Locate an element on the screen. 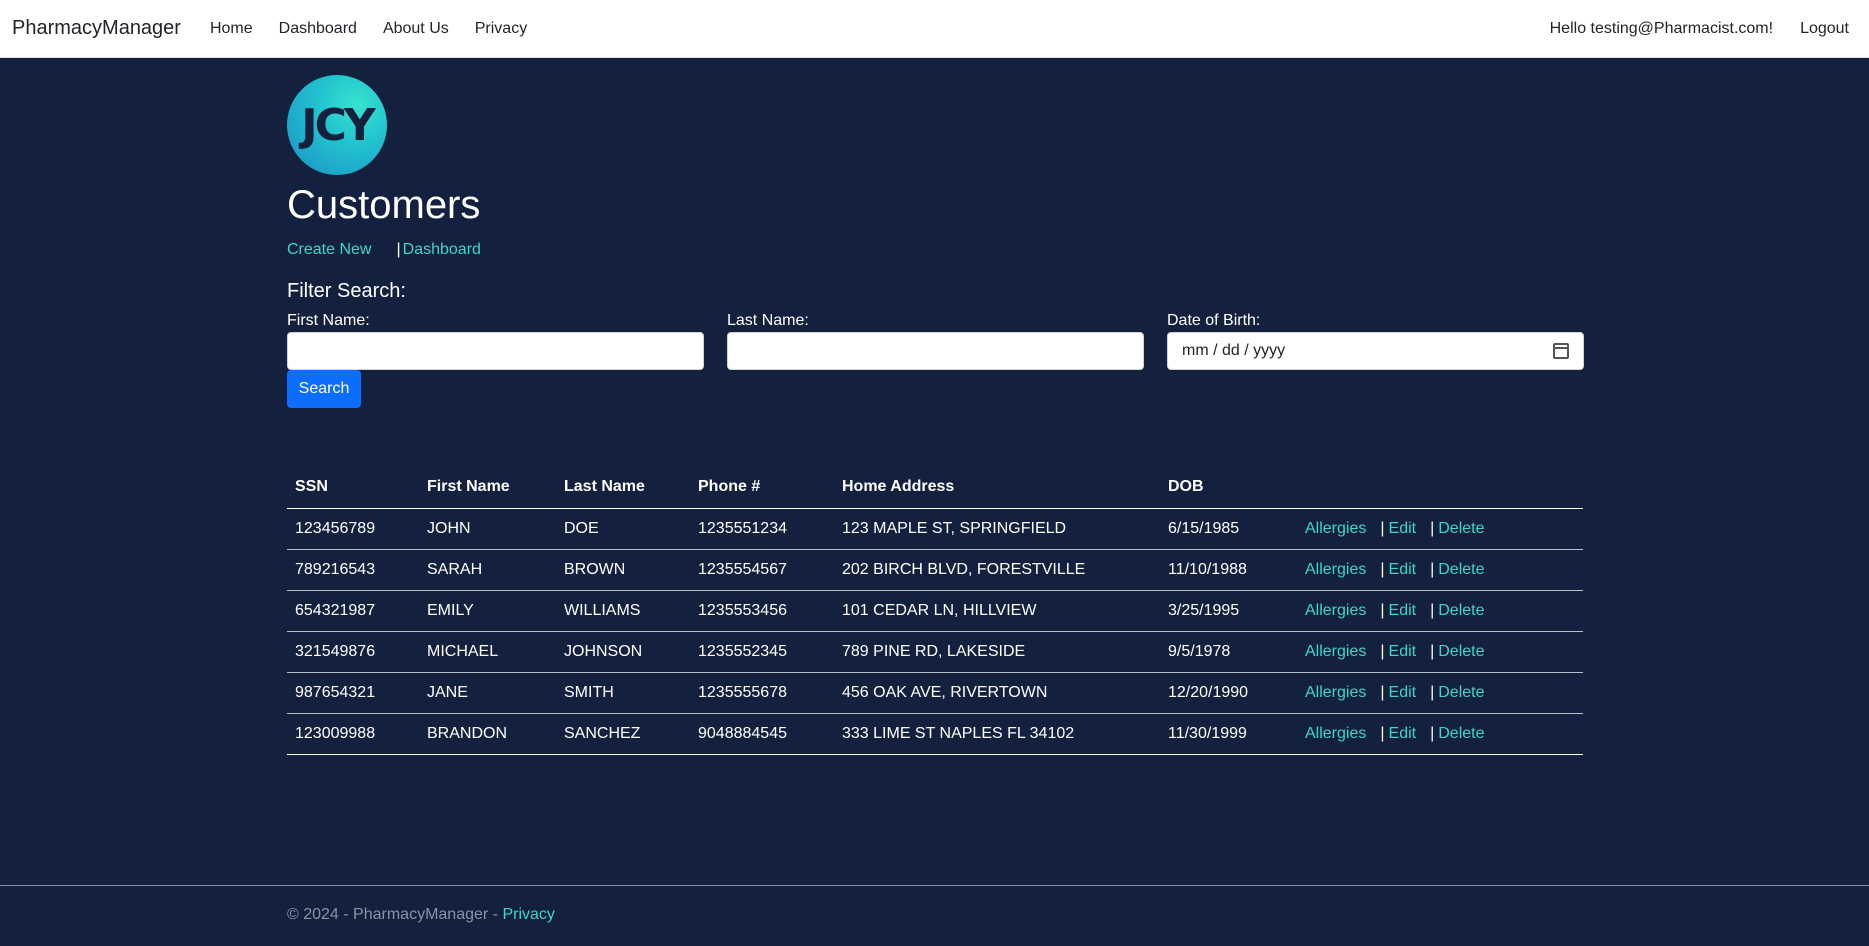 The height and width of the screenshot is (946, 1869). cell-ssn: 987654321 is located at coordinates (353, 693).